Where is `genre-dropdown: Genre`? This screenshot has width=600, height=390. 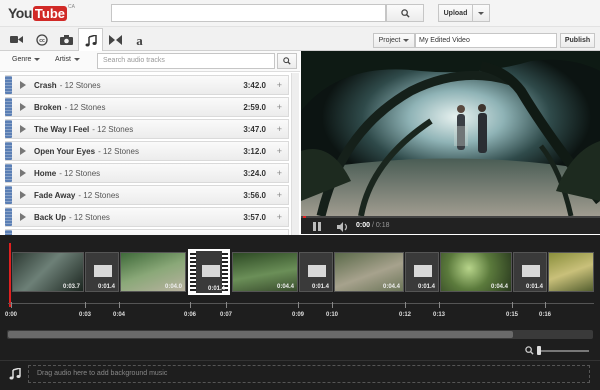
genre-dropdown: Genre is located at coordinates (26, 59).